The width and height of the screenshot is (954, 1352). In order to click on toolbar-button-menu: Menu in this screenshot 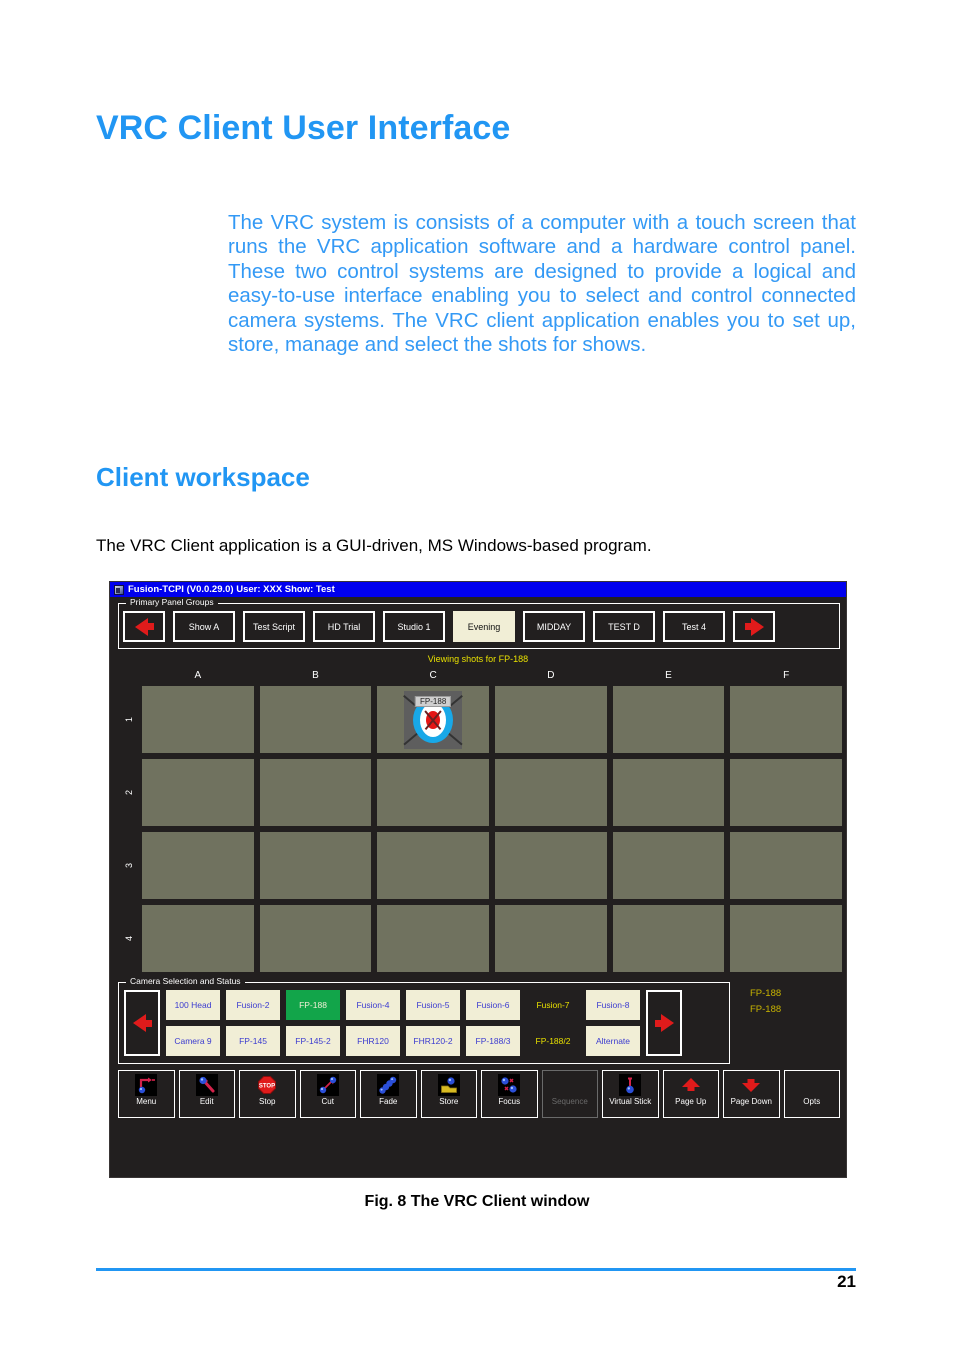, I will do `click(146, 1094)`.